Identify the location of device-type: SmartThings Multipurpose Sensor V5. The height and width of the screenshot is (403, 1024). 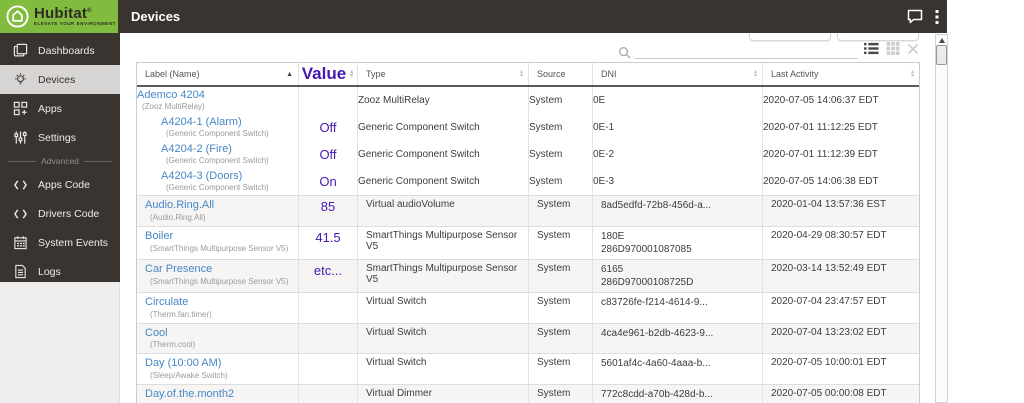
(442, 273).